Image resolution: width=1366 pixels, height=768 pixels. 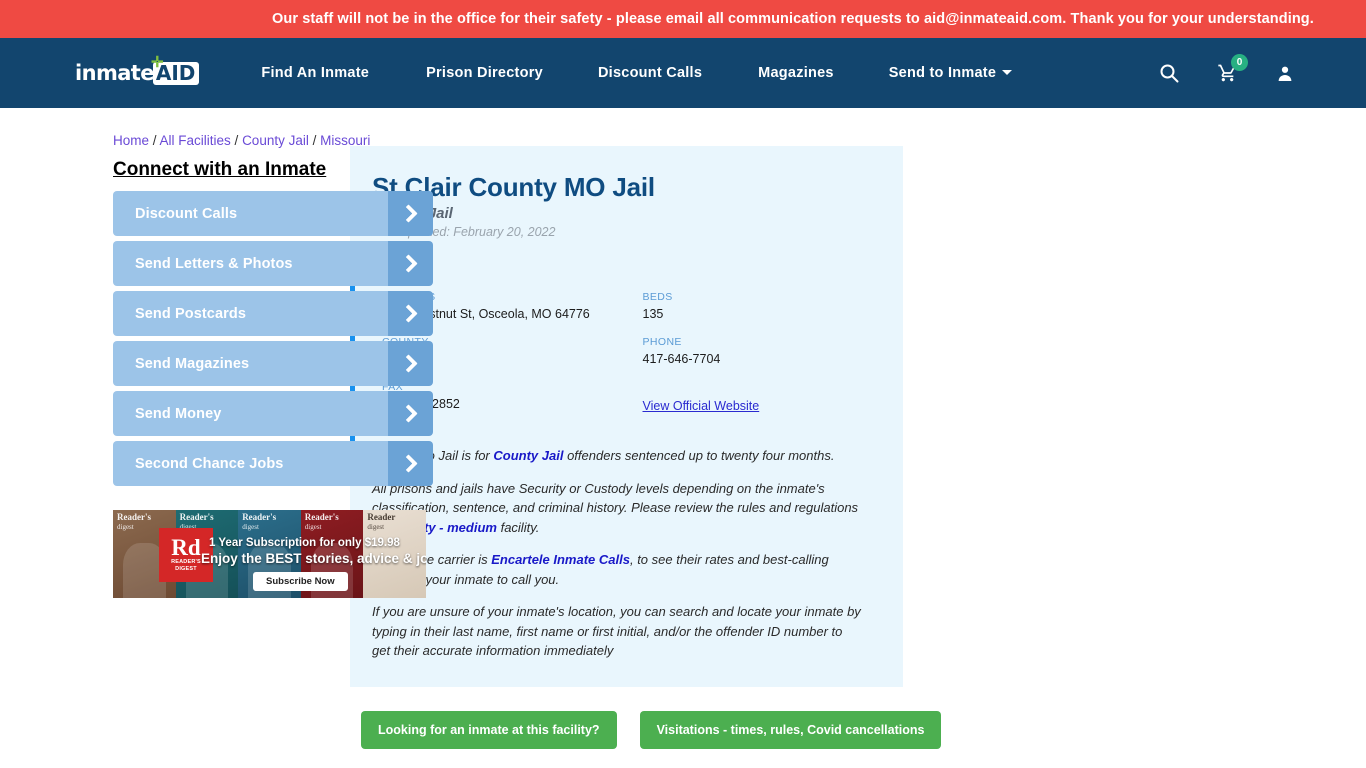 I want to click on breadcrumb-item-county-jail: County Jail, so click(x=275, y=140).